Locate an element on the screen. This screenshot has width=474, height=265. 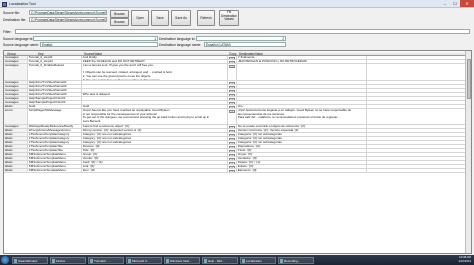
scrollbar-thumb is located at coordinates (469, 79).